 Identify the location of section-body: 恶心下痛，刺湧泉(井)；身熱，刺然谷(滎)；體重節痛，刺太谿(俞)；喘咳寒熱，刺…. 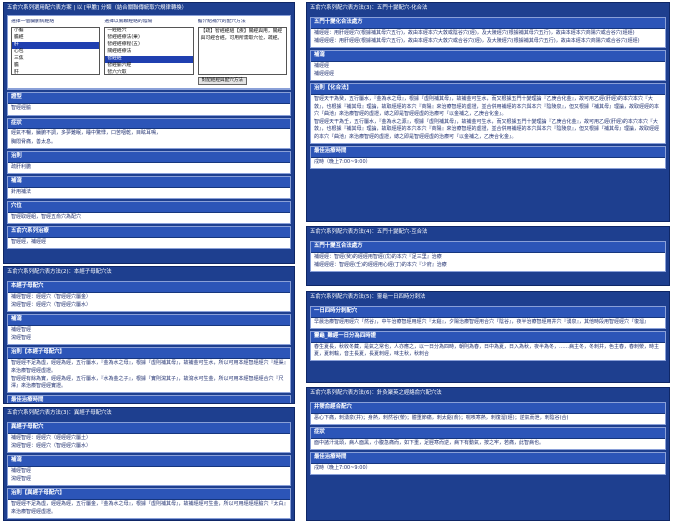
(488, 418).